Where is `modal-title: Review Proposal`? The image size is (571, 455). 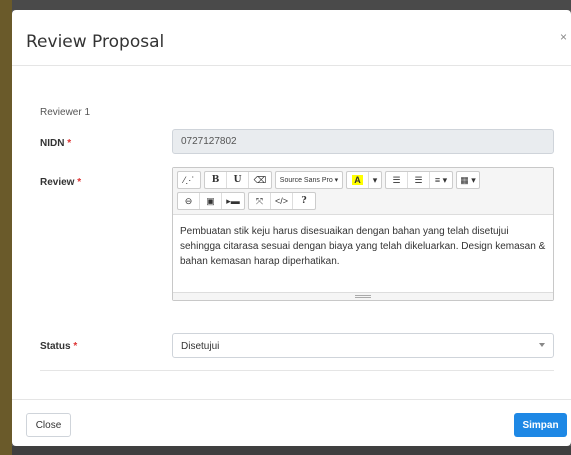
modal-title: Review Proposal is located at coordinates (95, 42).